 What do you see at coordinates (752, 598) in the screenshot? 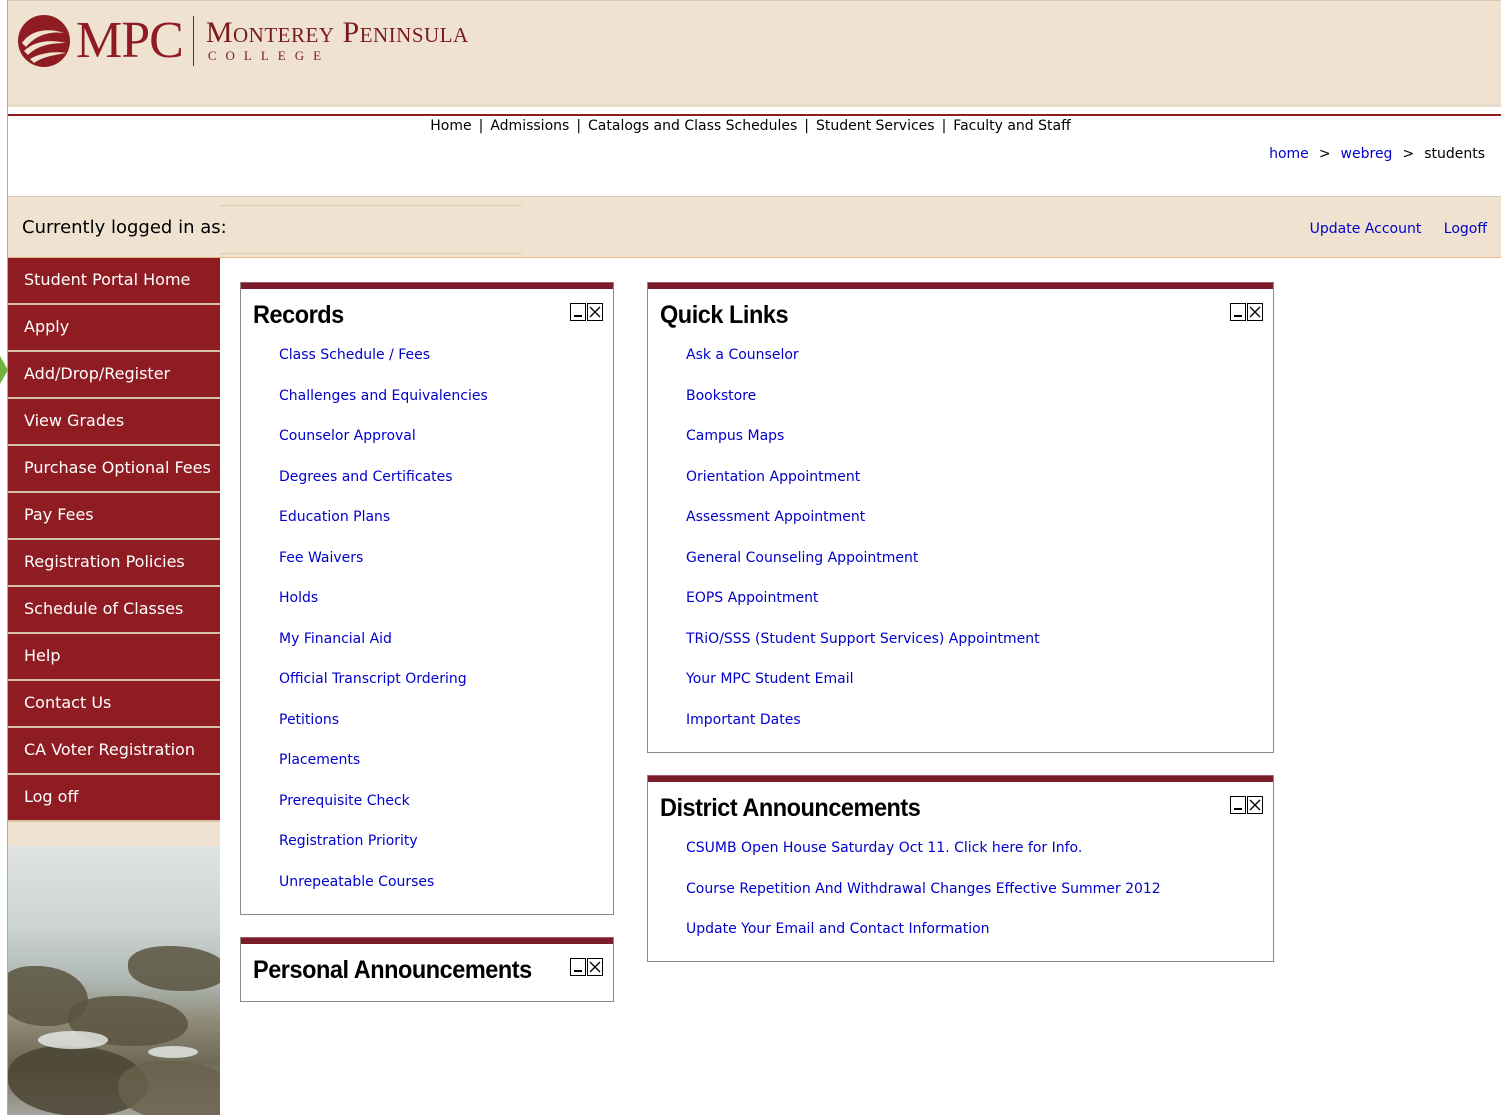
I see `quick-link-eops: EOPS Appointment` at bounding box center [752, 598].